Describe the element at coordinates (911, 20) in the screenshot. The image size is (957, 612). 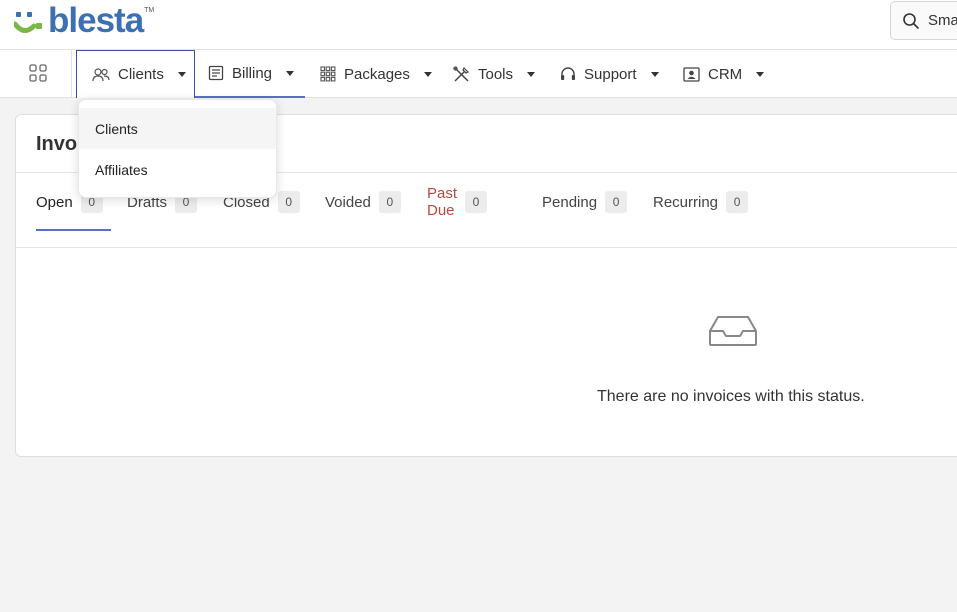
I see `search-icon` at that location.